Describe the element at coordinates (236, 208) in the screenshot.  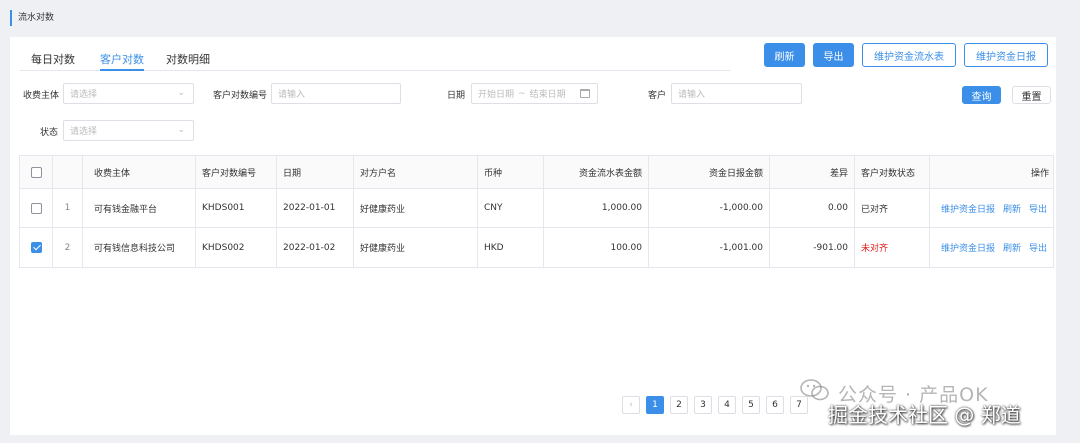
I see `cell-recon-no: KHDS001` at that location.